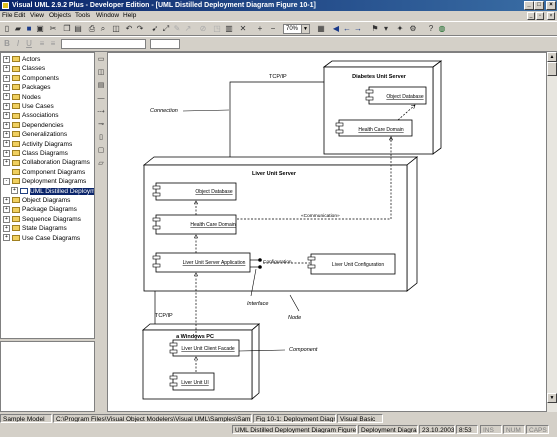 This screenshot has height=437, width=557. Describe the element at coordinates (347, 29) in the screenshot. I see `back-arrow-icon: ←` at that location.